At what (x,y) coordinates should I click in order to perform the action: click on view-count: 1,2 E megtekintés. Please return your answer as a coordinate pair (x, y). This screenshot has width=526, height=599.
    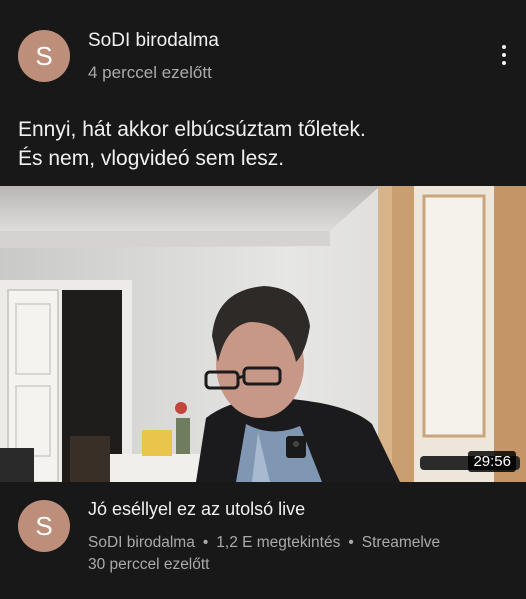
    Looking at the image, I should click on (278, 542).